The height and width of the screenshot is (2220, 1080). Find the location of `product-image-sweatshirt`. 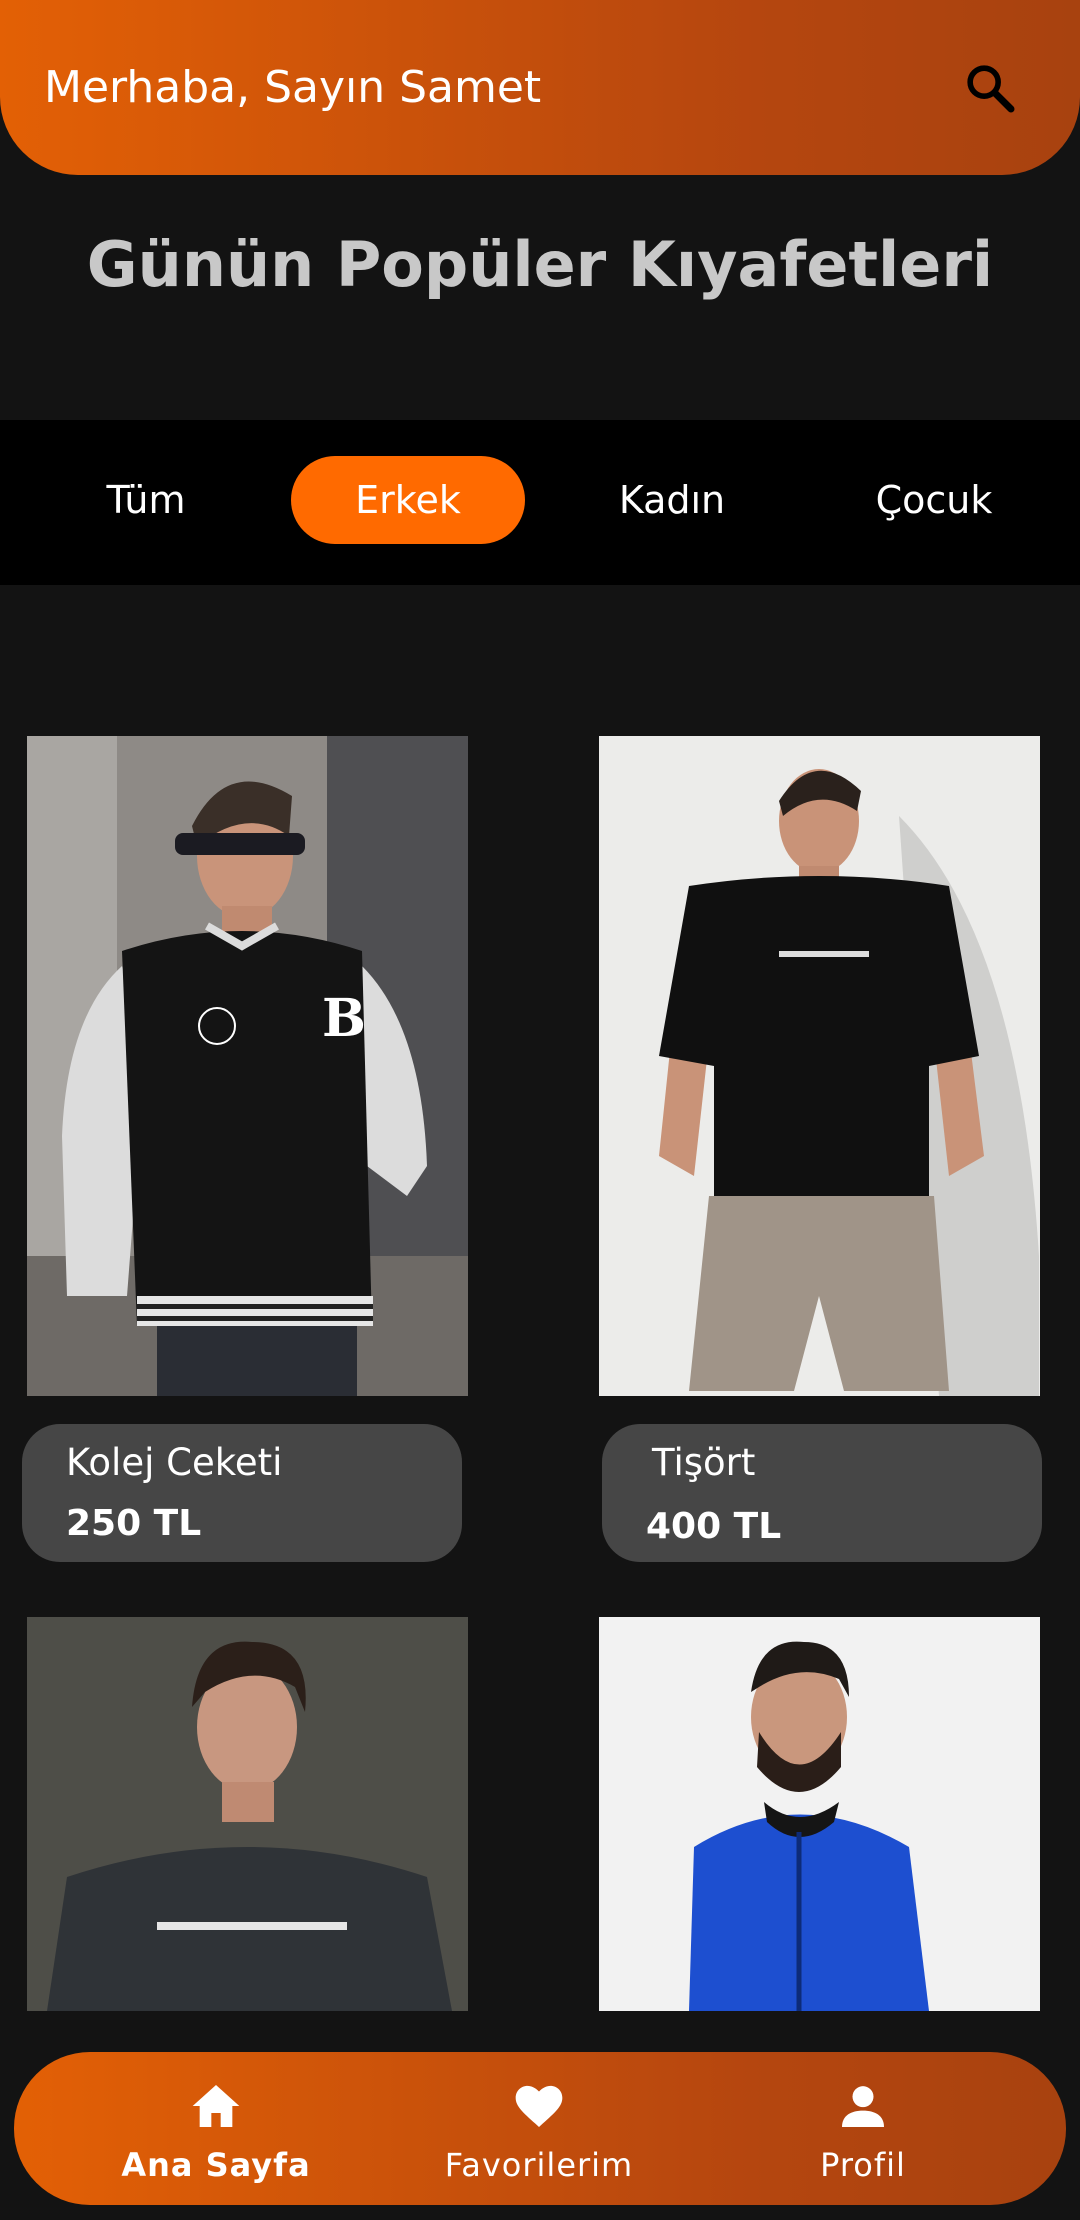

product-image-sweatshirt is located at coordinates (247, 1814).